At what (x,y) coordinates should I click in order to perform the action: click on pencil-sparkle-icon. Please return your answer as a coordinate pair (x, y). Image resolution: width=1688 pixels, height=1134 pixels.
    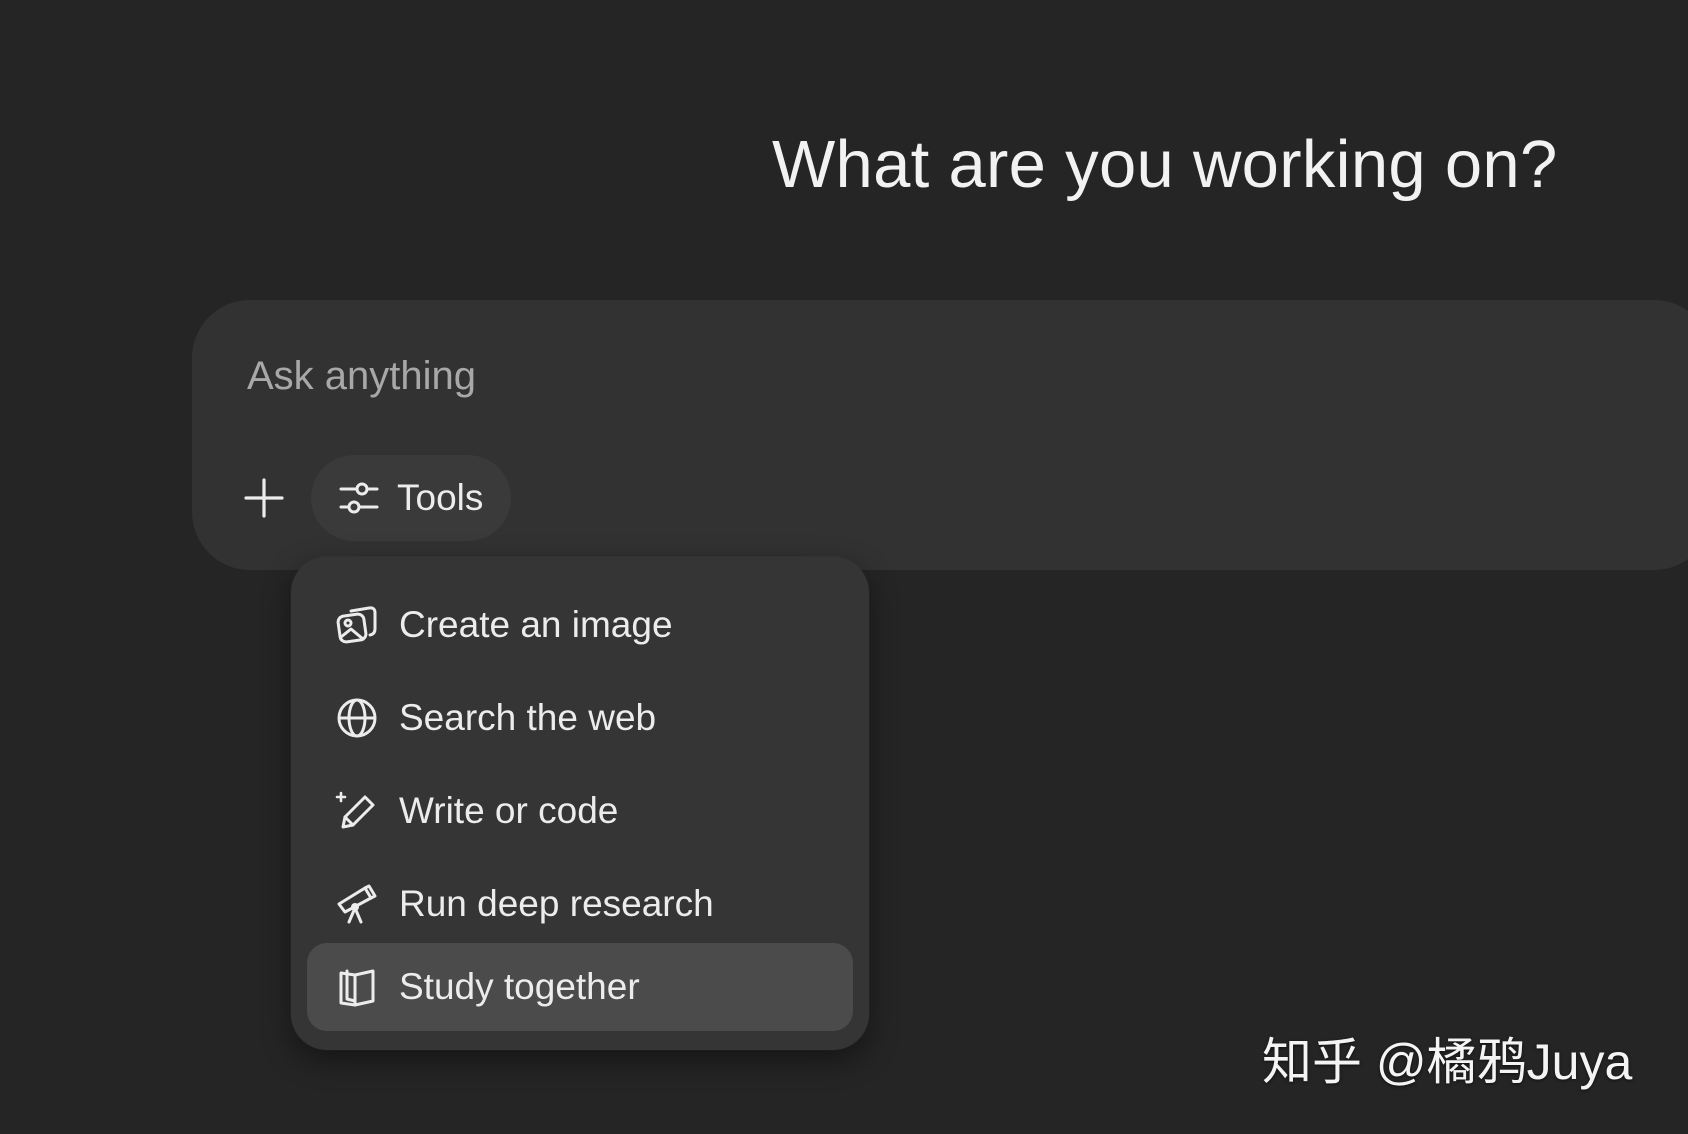
    Looking at the image, I should click on (357, 811).